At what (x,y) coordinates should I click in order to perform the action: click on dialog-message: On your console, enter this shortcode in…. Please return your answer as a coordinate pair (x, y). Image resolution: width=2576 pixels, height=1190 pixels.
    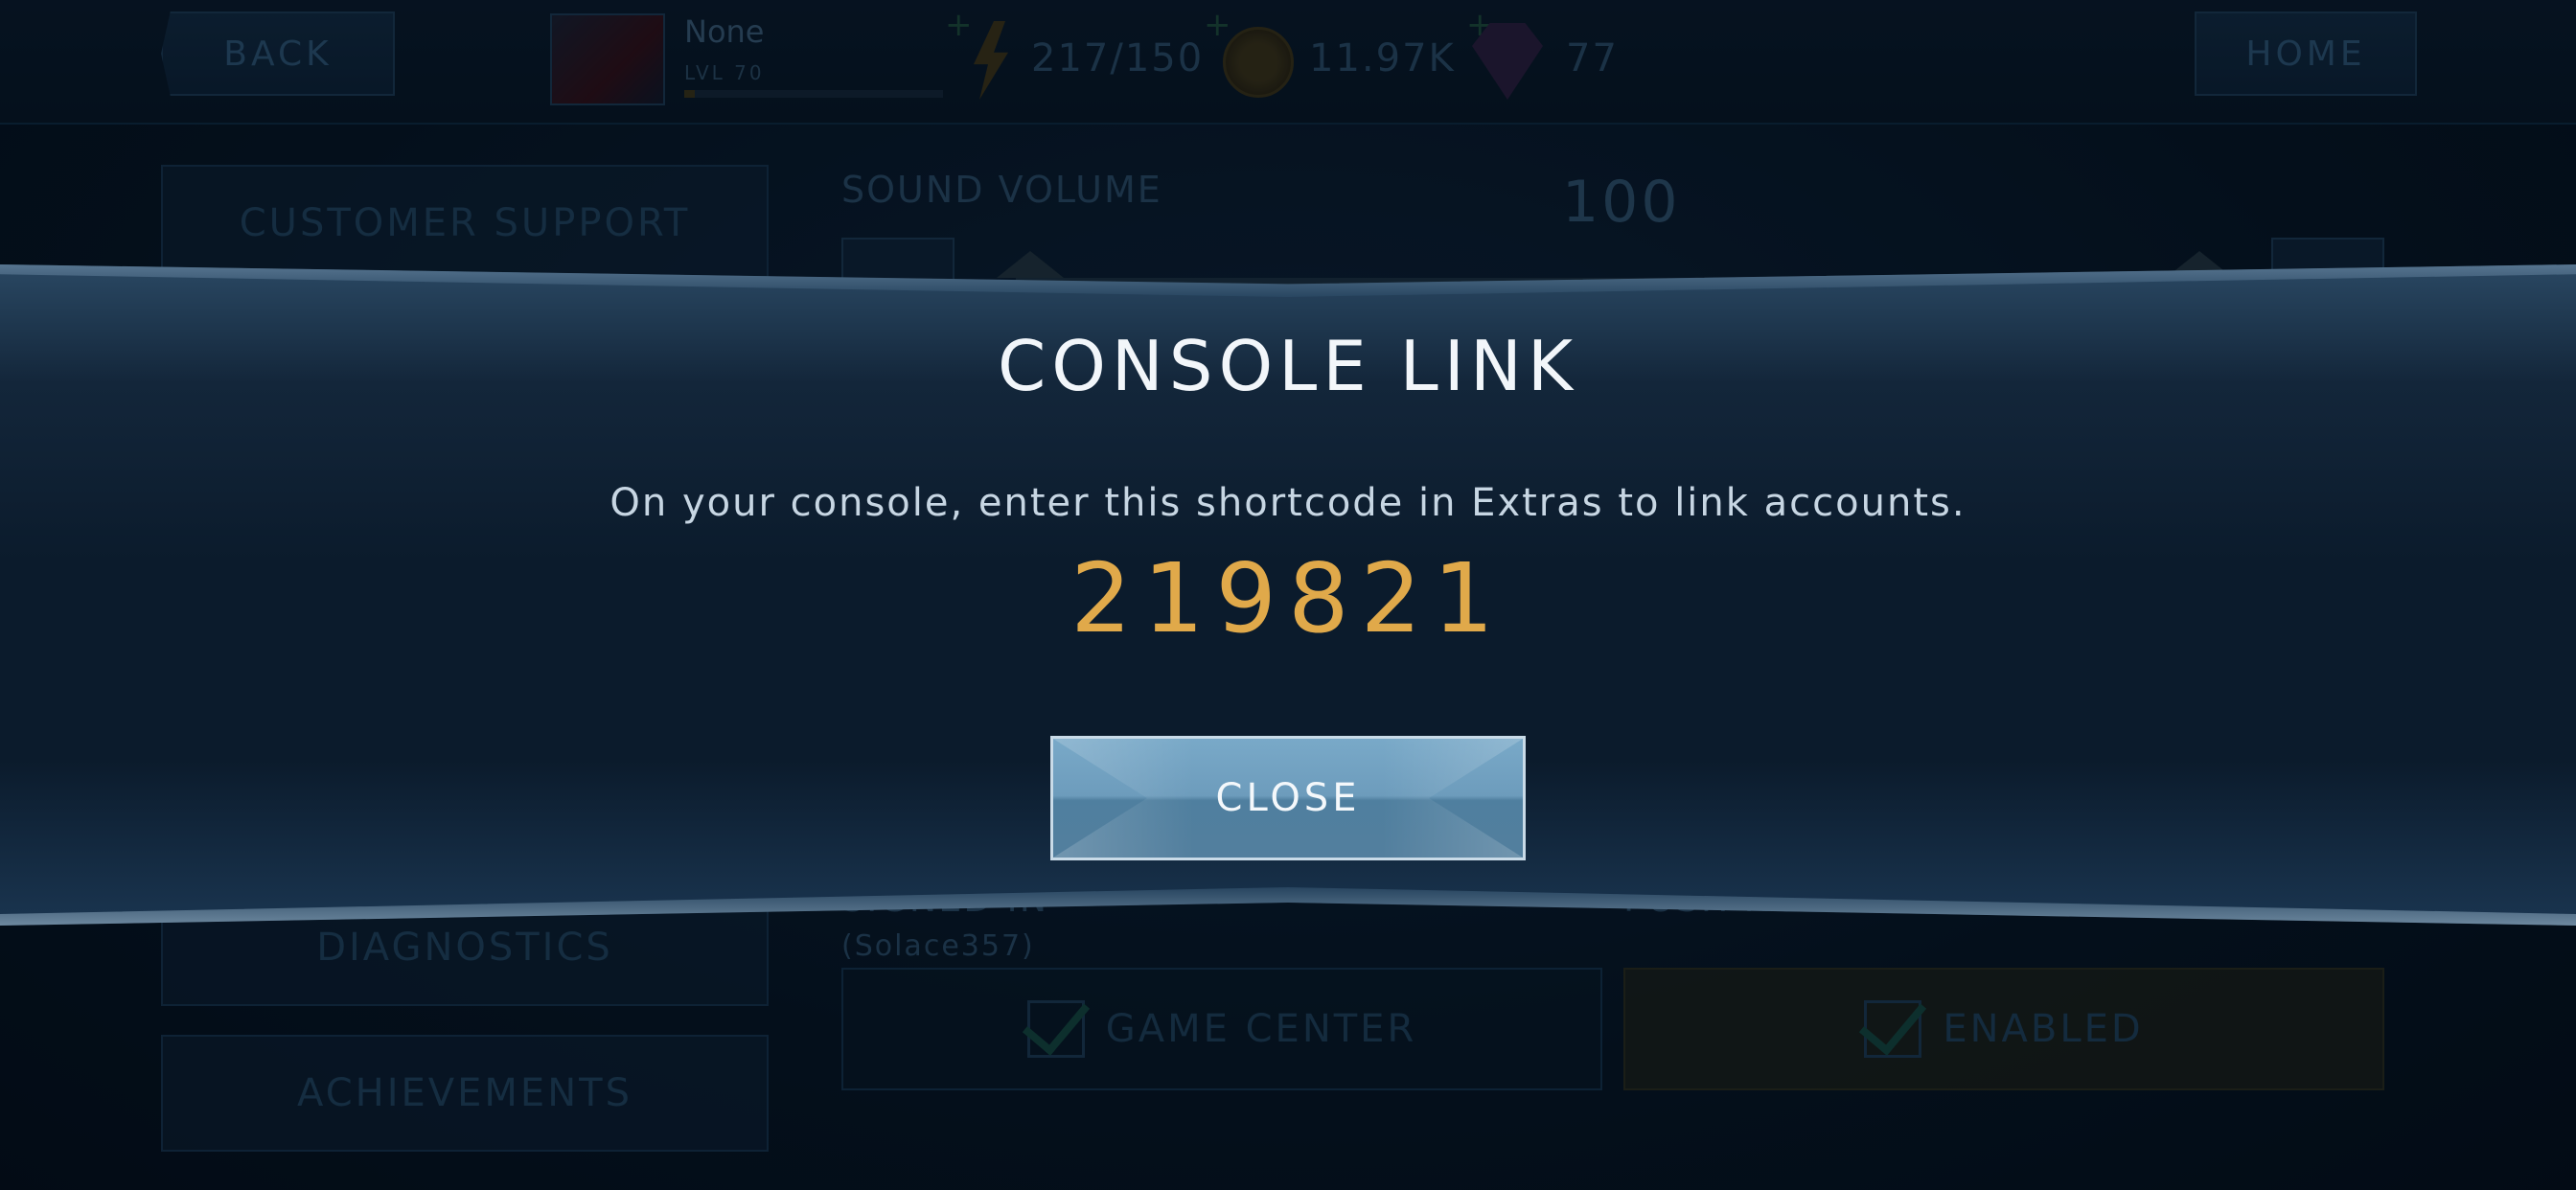
    Looking at the image, I should click on (1288, 503).